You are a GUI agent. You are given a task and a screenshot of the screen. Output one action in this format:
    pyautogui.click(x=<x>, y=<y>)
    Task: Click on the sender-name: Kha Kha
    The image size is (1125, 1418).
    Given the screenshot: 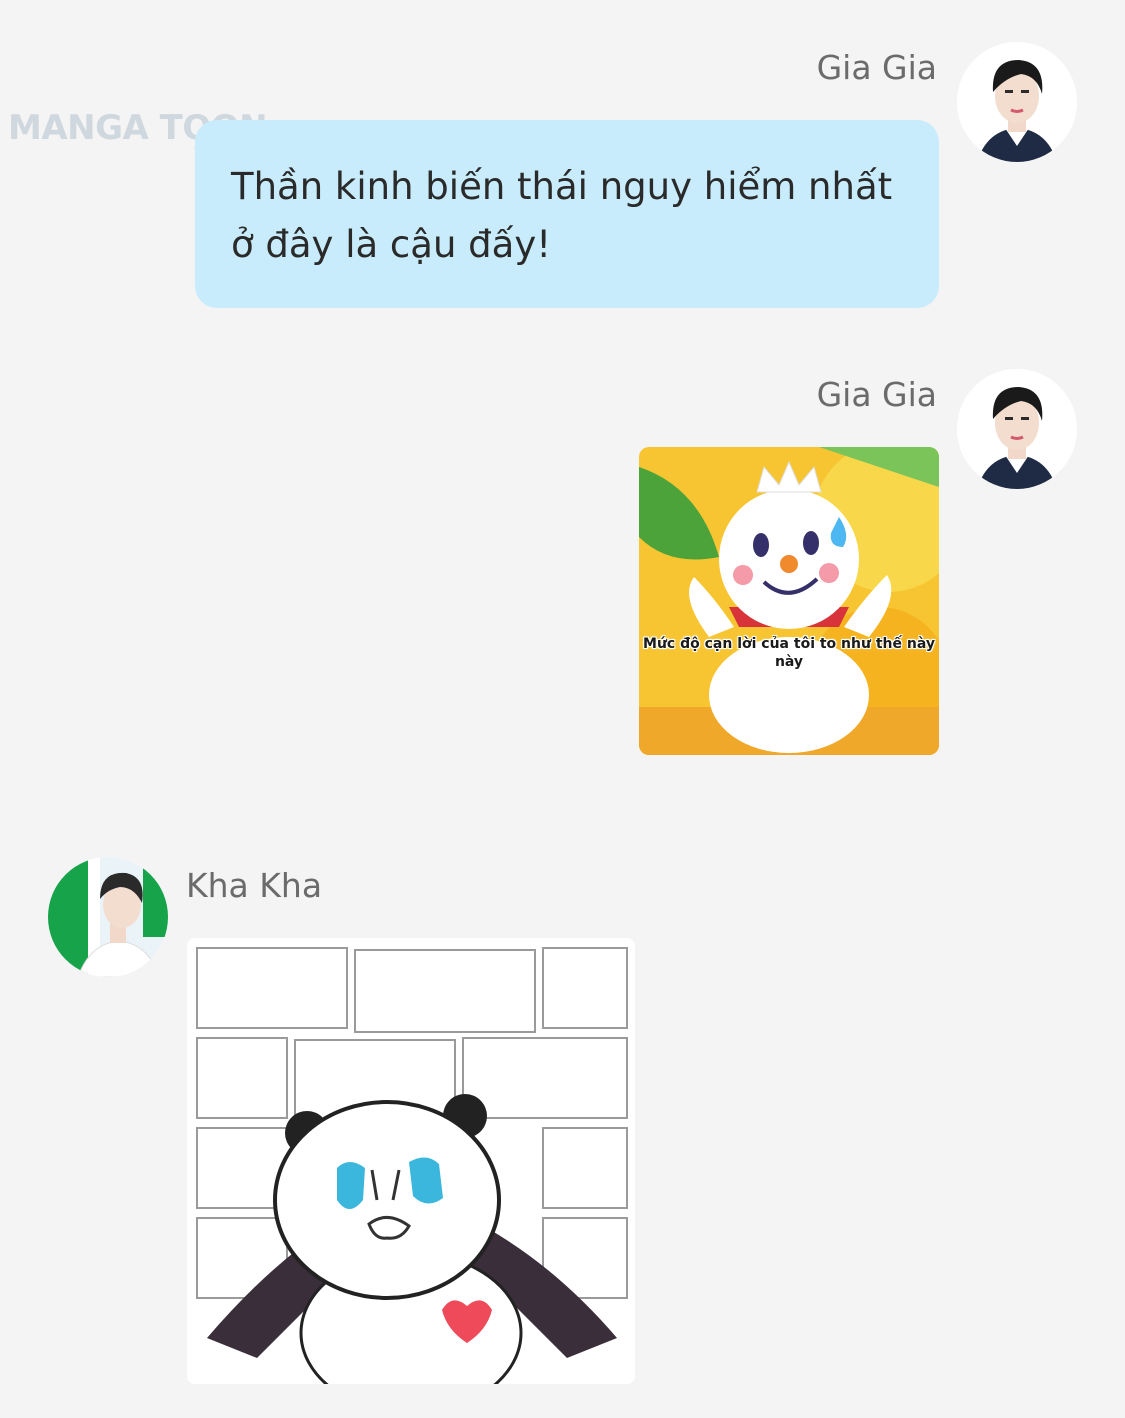 What is the action you would take?
    pyautogui.click(x=254, y=885)
    